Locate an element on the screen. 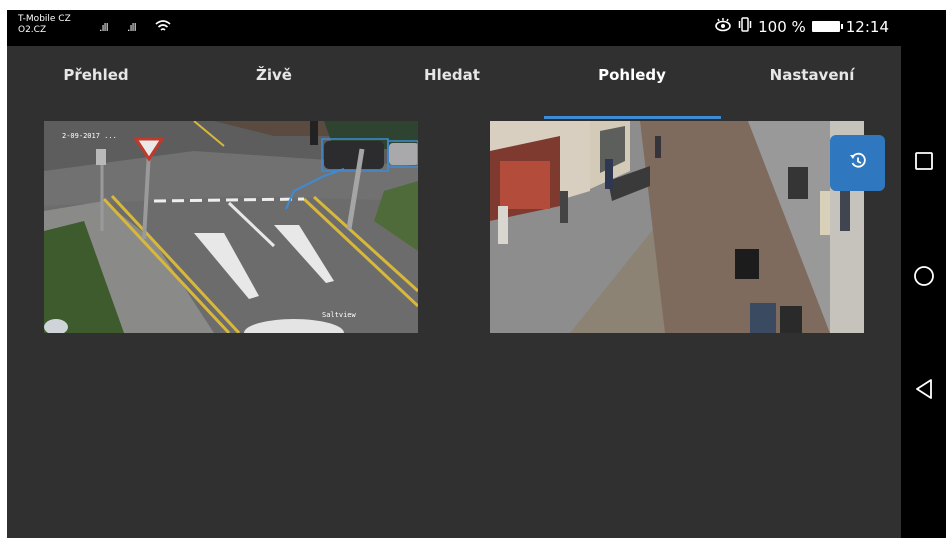 Image resolution: width=946 pixels, height=538 pixels. back-button is located at coordinates (924, 391).